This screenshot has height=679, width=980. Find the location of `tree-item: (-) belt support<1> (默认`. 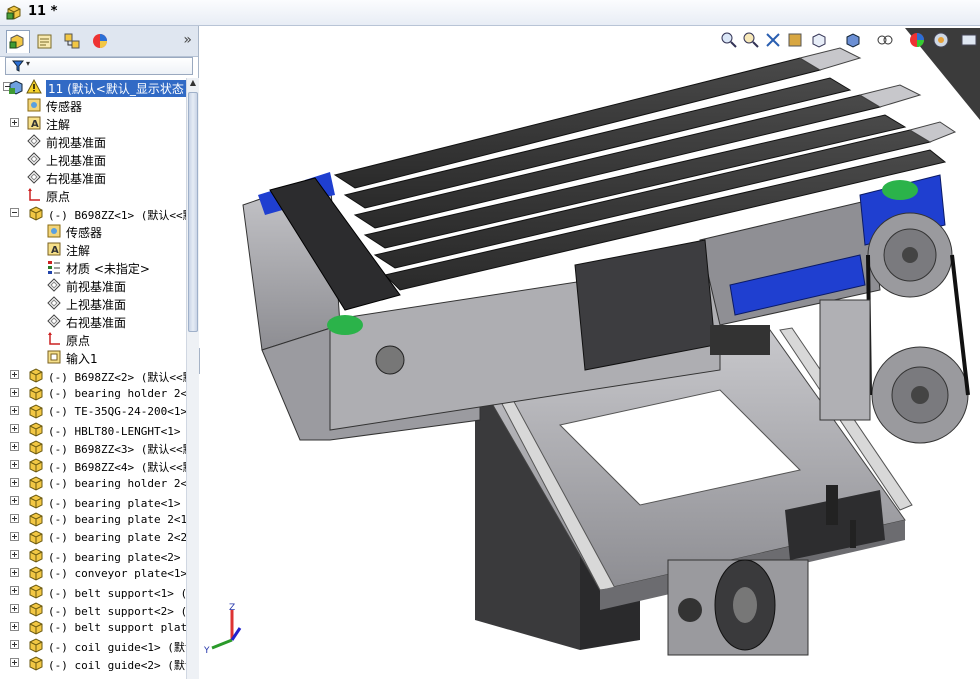

tree-item: (-) belt support<1> (默认 is located at coordinates (93, 591).